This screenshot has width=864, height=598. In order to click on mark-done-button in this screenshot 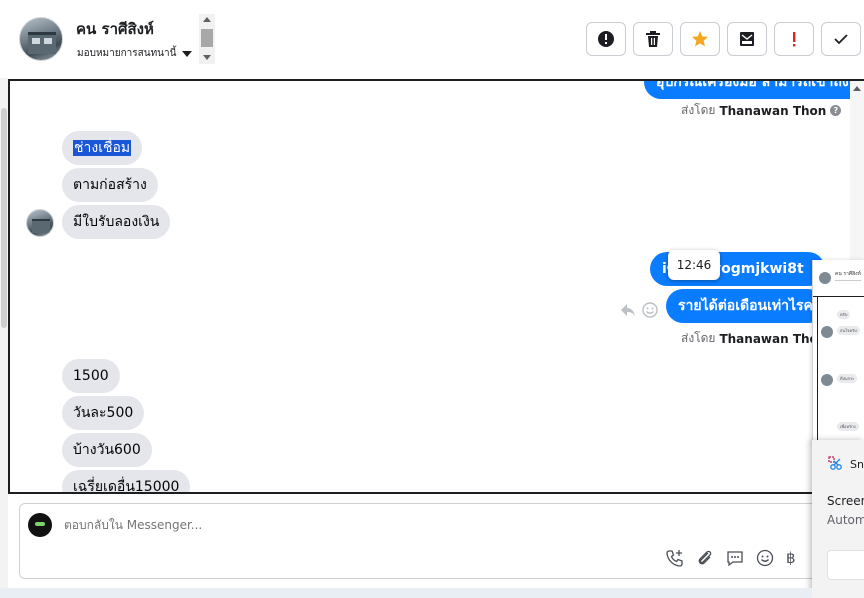, I will do `click(841, 39)`.